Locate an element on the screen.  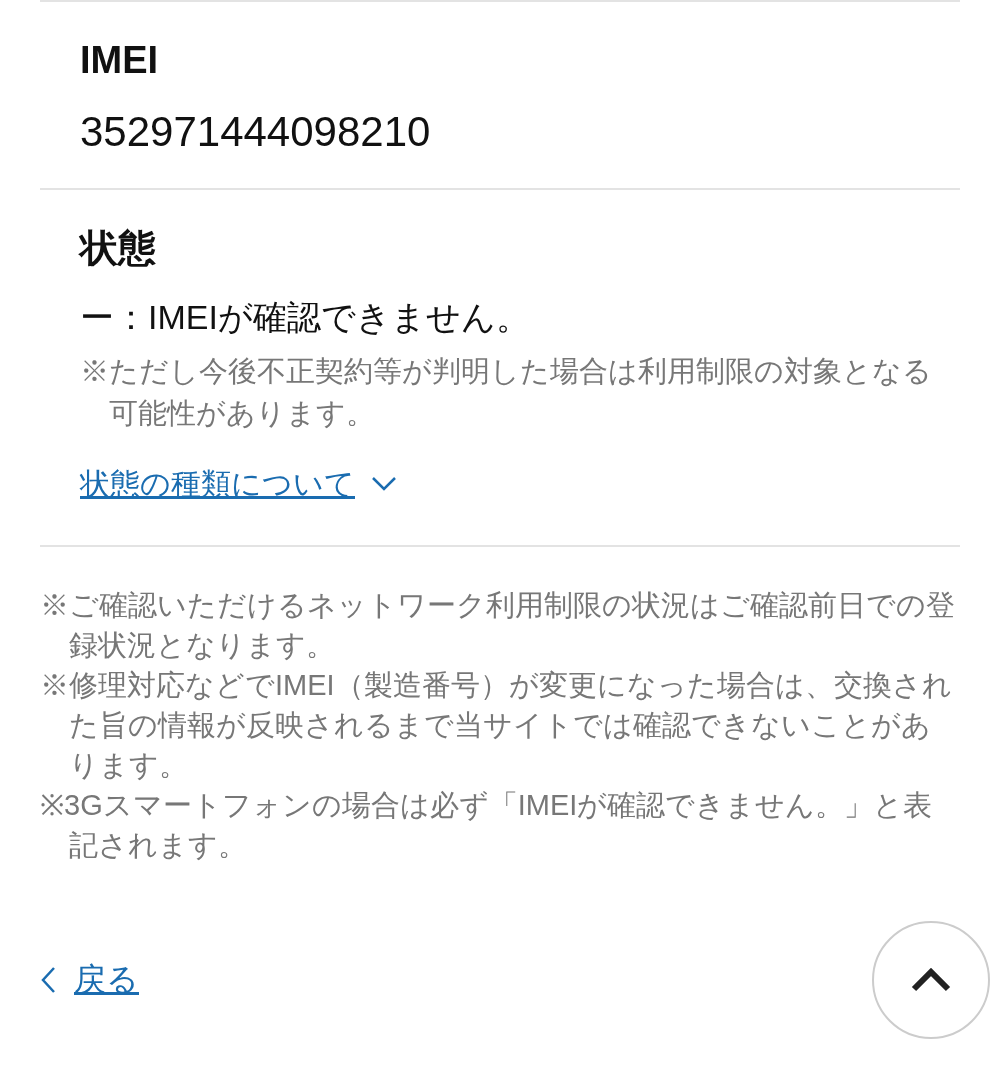
back-link: 戻る is located at coordinates (89, 979).